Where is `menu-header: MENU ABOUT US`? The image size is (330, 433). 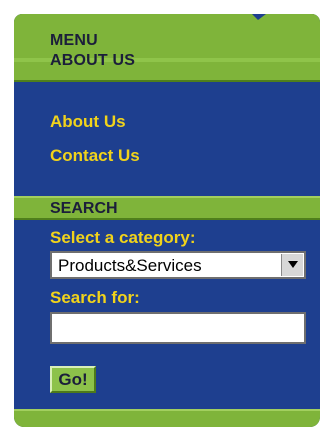 menu-header: MENU ABOUT US is located at coordinates (167, 48).